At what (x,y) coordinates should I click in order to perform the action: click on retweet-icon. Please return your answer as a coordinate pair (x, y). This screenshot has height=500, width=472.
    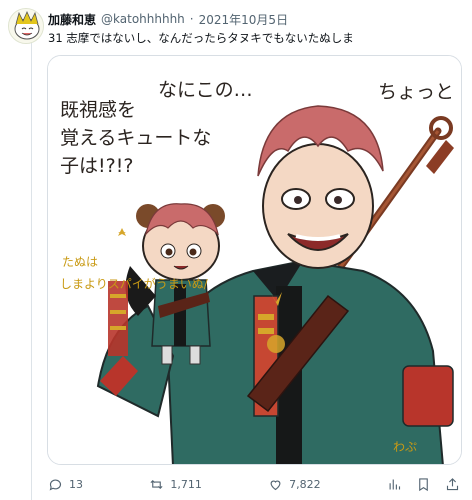
    Looking at the image, I should click on (156, 484).